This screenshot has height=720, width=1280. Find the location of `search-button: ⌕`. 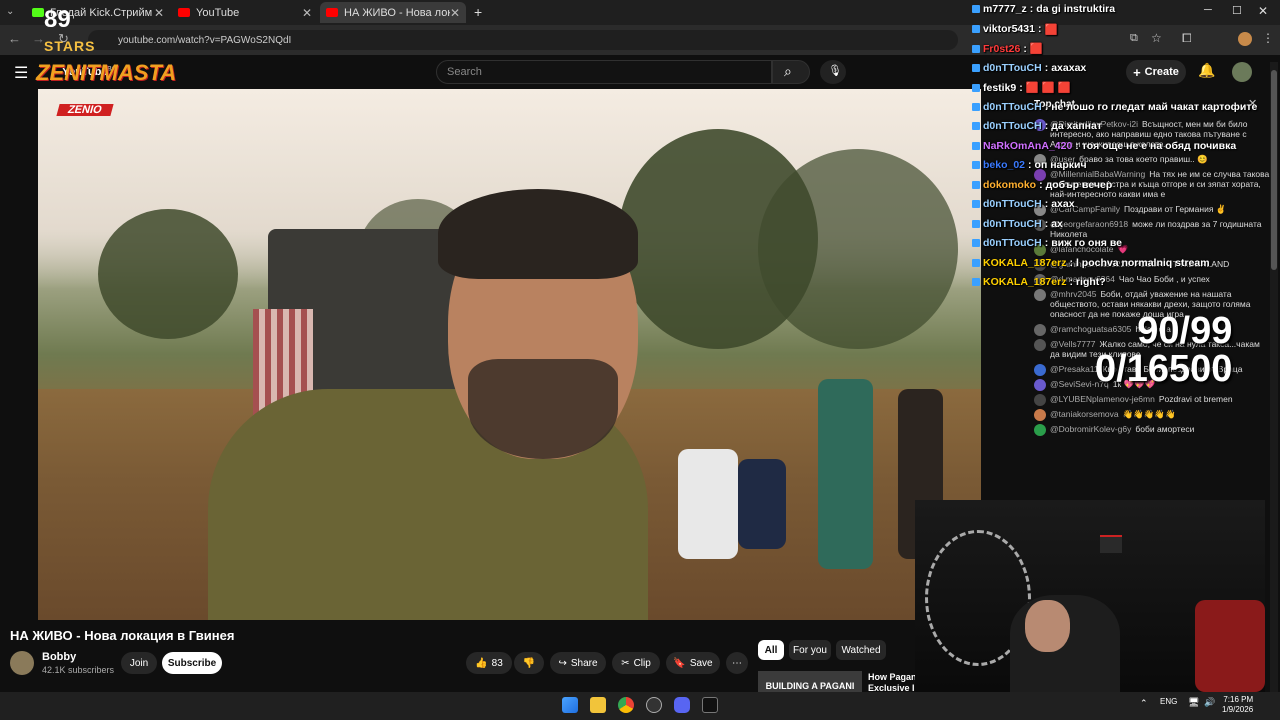

search-button: ⌕ is located at coordinates (791, 72).